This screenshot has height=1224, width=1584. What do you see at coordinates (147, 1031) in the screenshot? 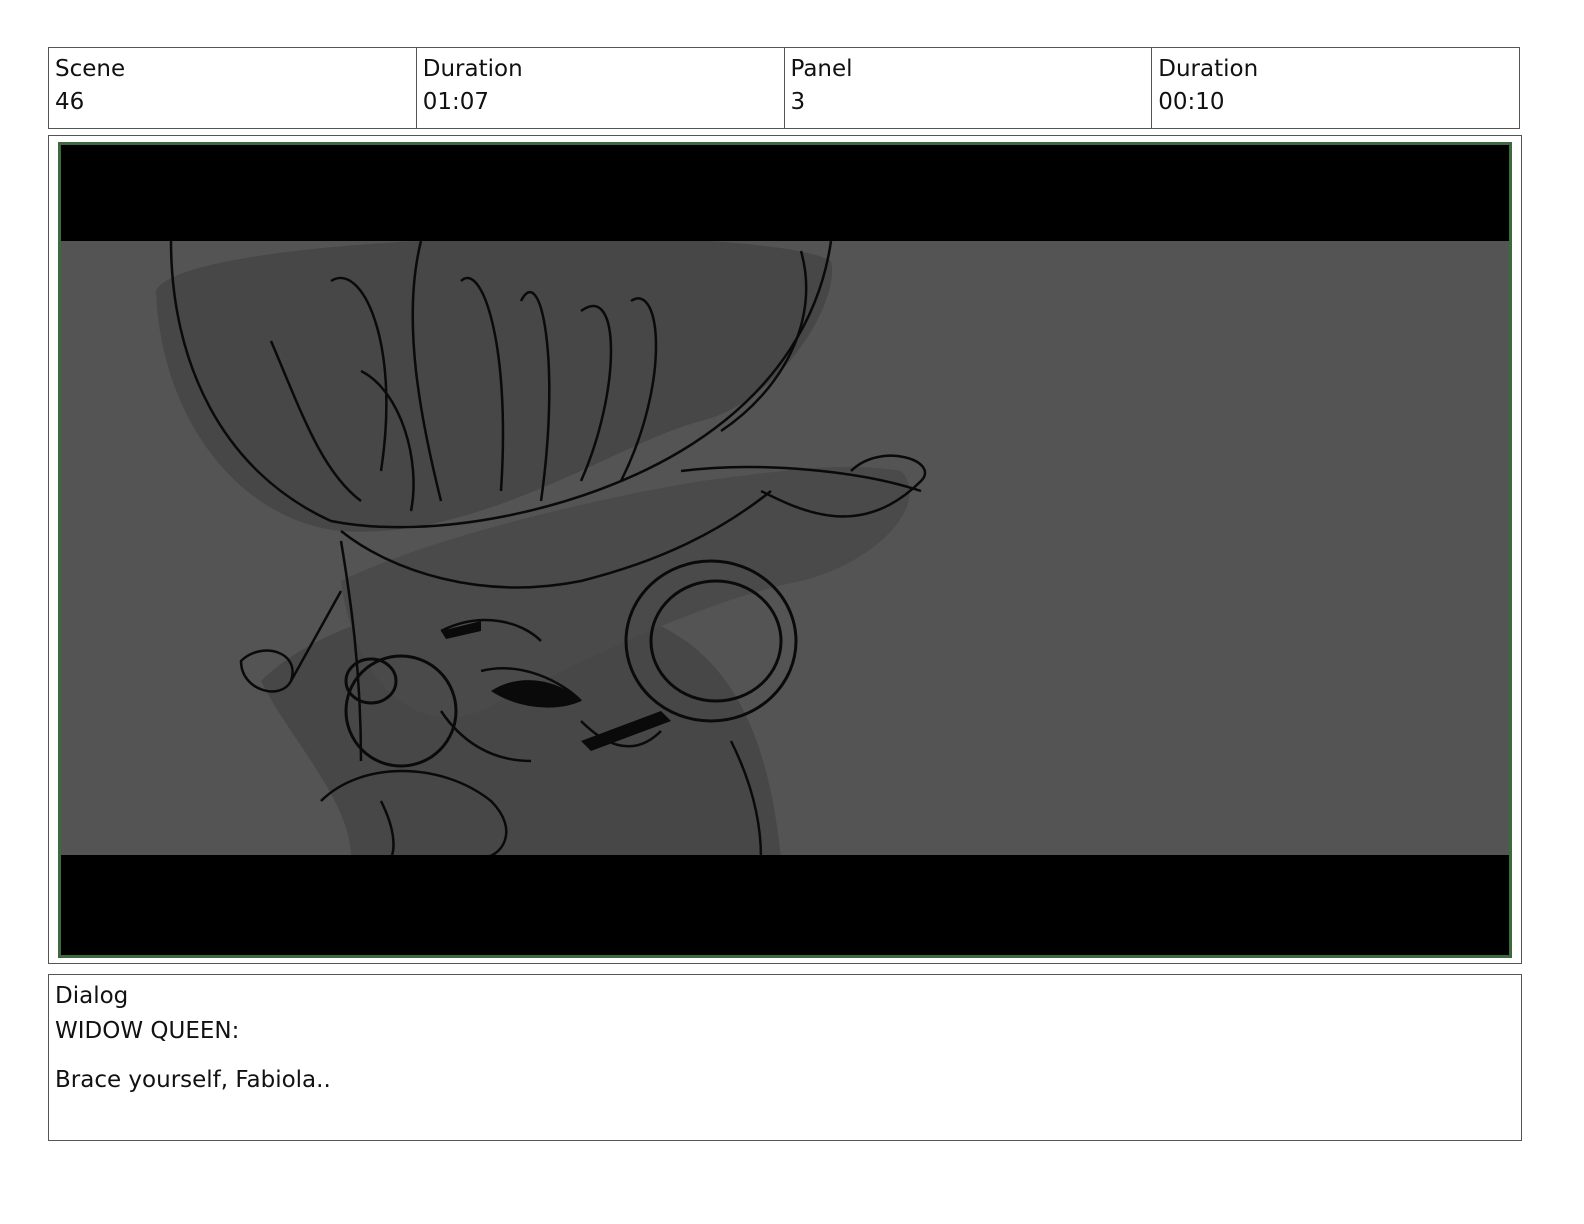
I see `dialog-speaker: WIDOW QUEEN:` at bounding box center [147, 1031].